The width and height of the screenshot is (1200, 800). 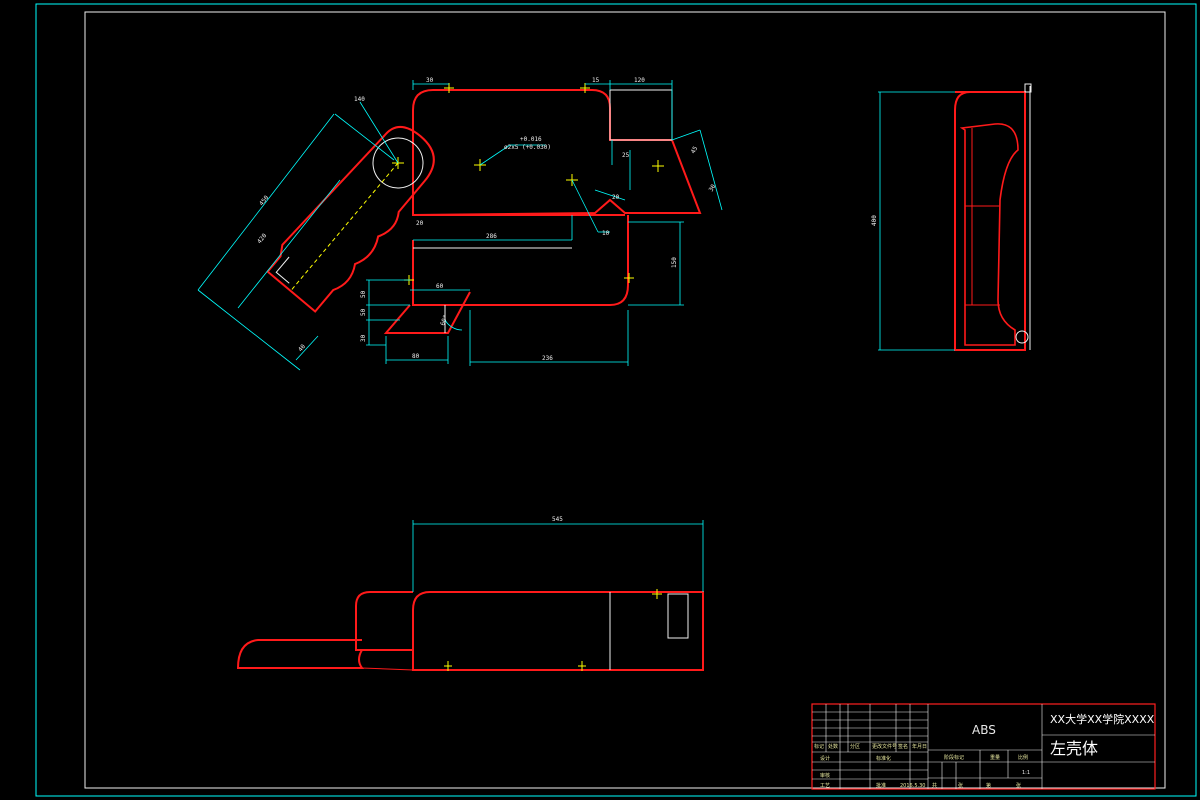 I want to click on label-total: 共, so click(x=934, y=785).